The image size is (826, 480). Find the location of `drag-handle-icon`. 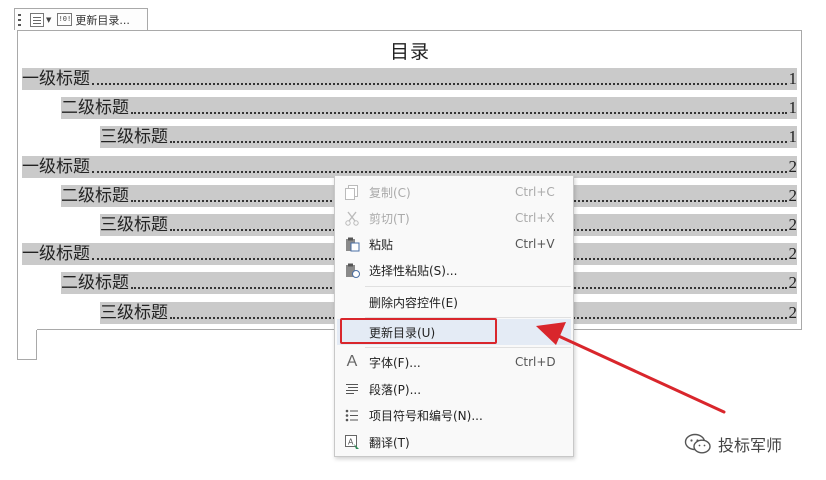

drag-handle-icon is located at coordinates (20, 19).